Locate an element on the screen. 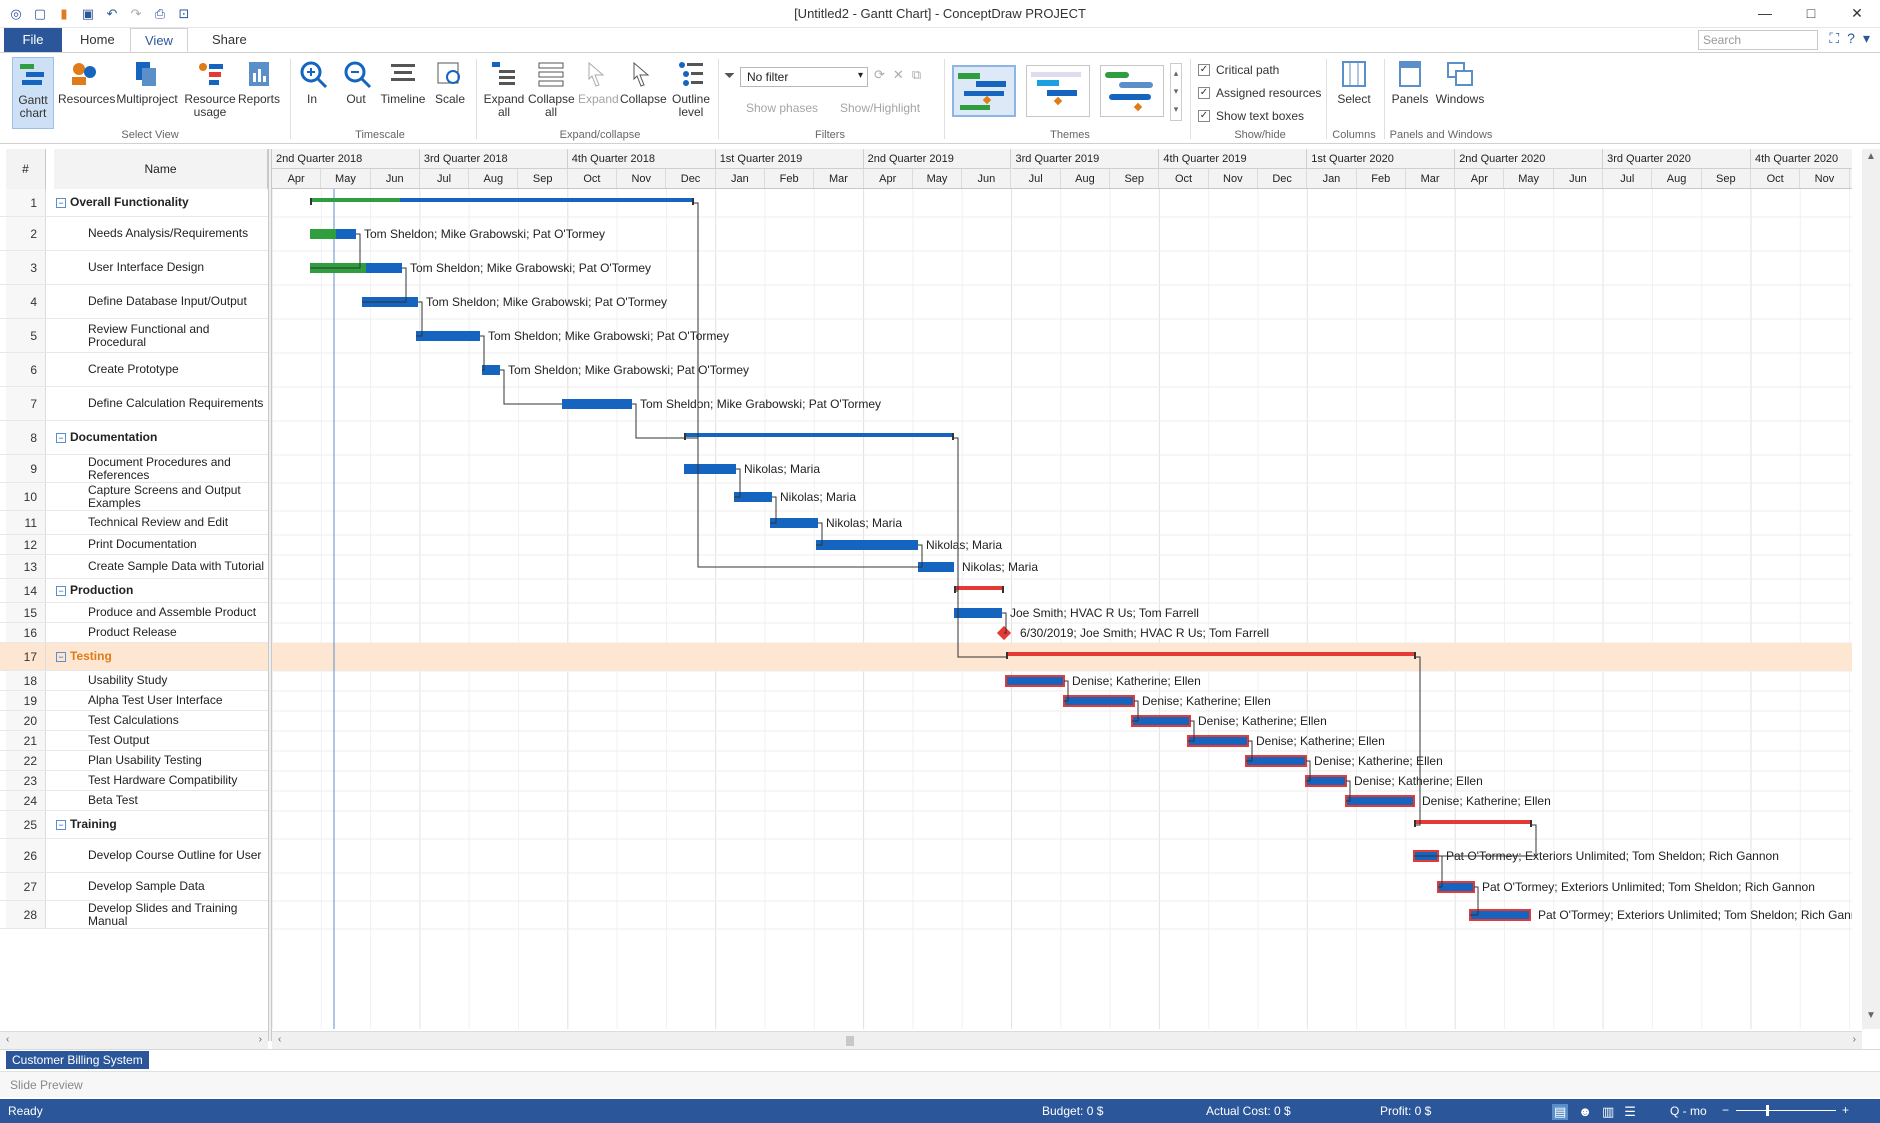  timeline-button: Timeline is located at coordinates (403, 81).